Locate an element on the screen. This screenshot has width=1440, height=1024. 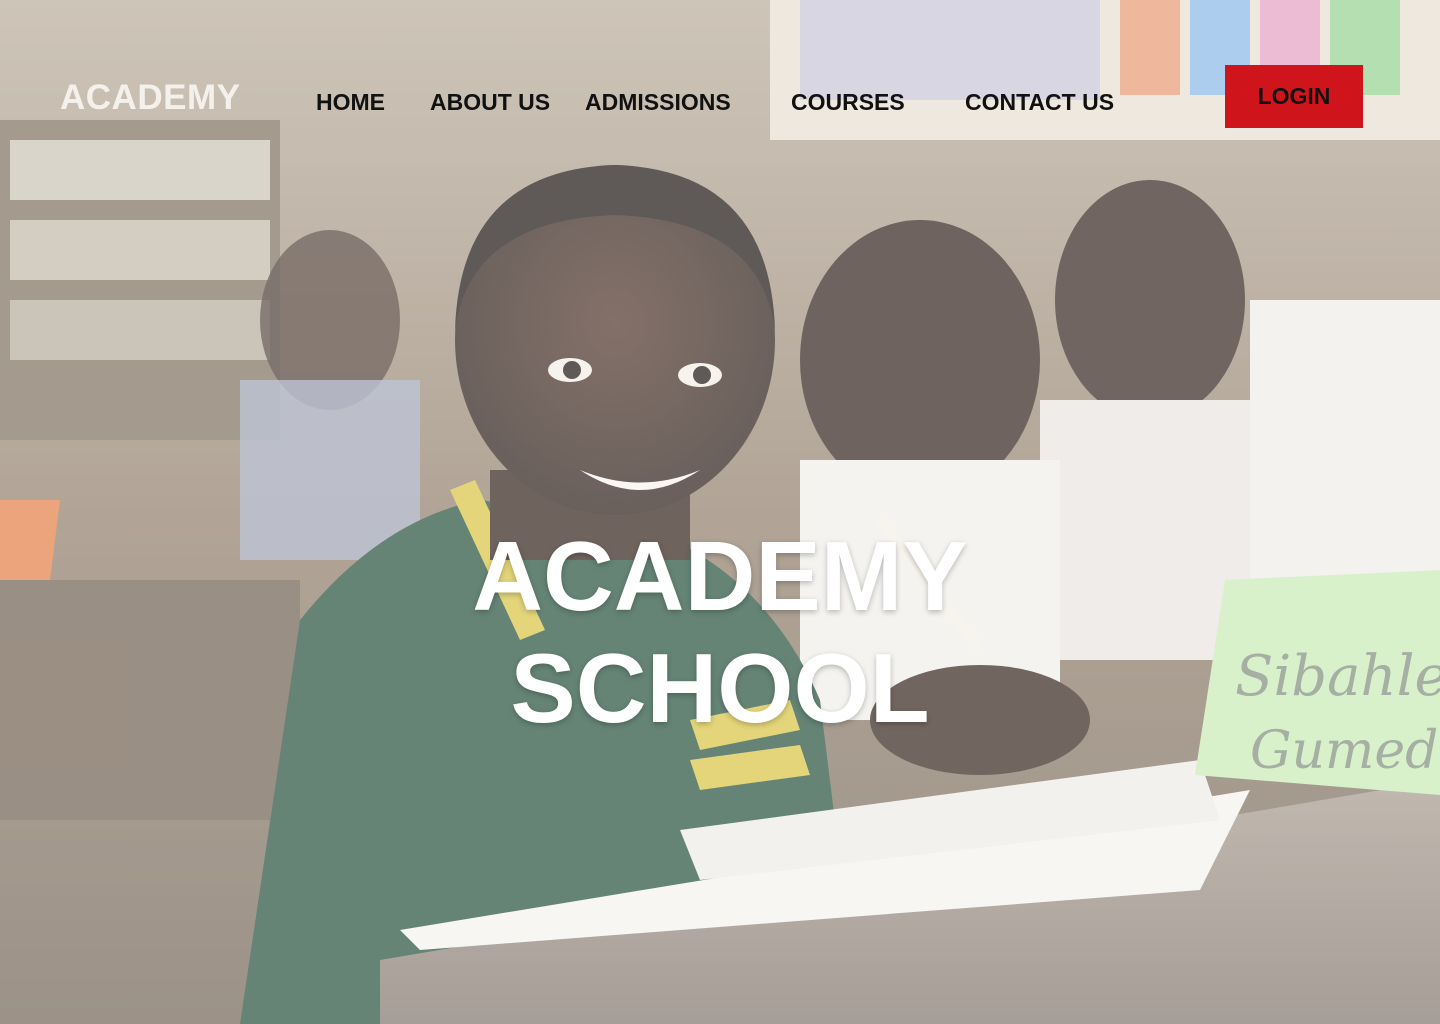
nav-link-admissions: ADMISSIONS is located at coordinates (658, 102).